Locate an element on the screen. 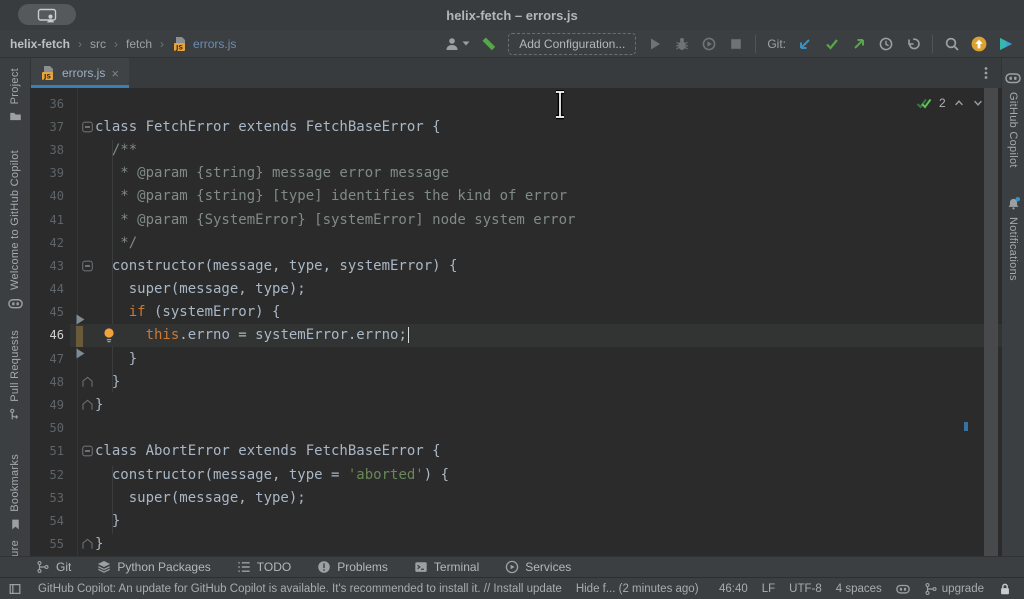 The image size is (1024, 599). line-number: 39 is located at coordinates (47, 173).